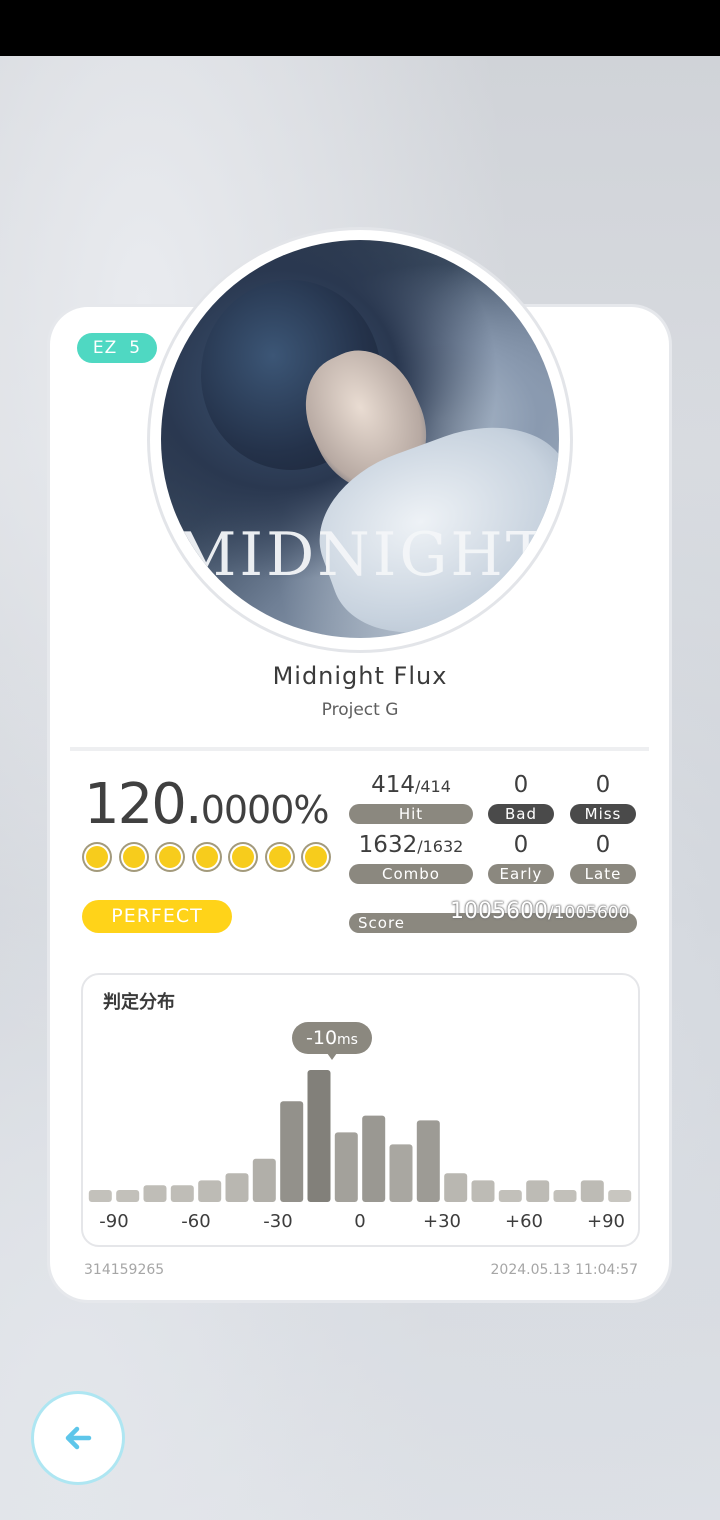 The width and height of the screenshot is (720, 1520). What do you see at coordinates (521, 845) in the screenshot?
I see `early-count: 0` at bounding box center [521, 845].